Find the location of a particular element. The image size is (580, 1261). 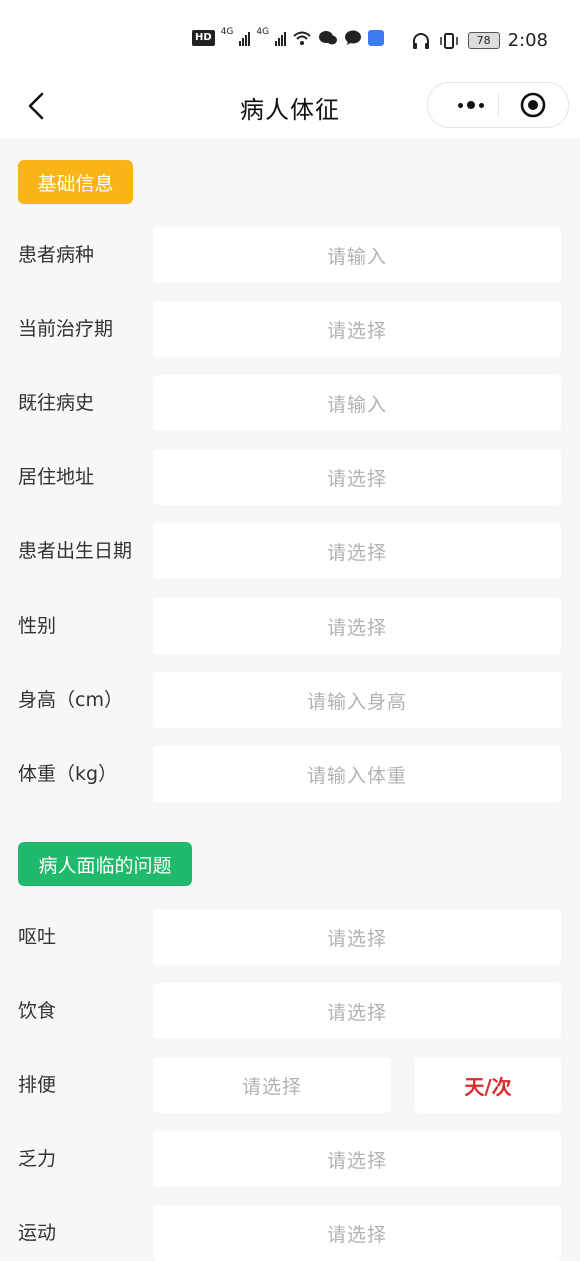

battery-icon: 78 is located at coordinates (483, 40).